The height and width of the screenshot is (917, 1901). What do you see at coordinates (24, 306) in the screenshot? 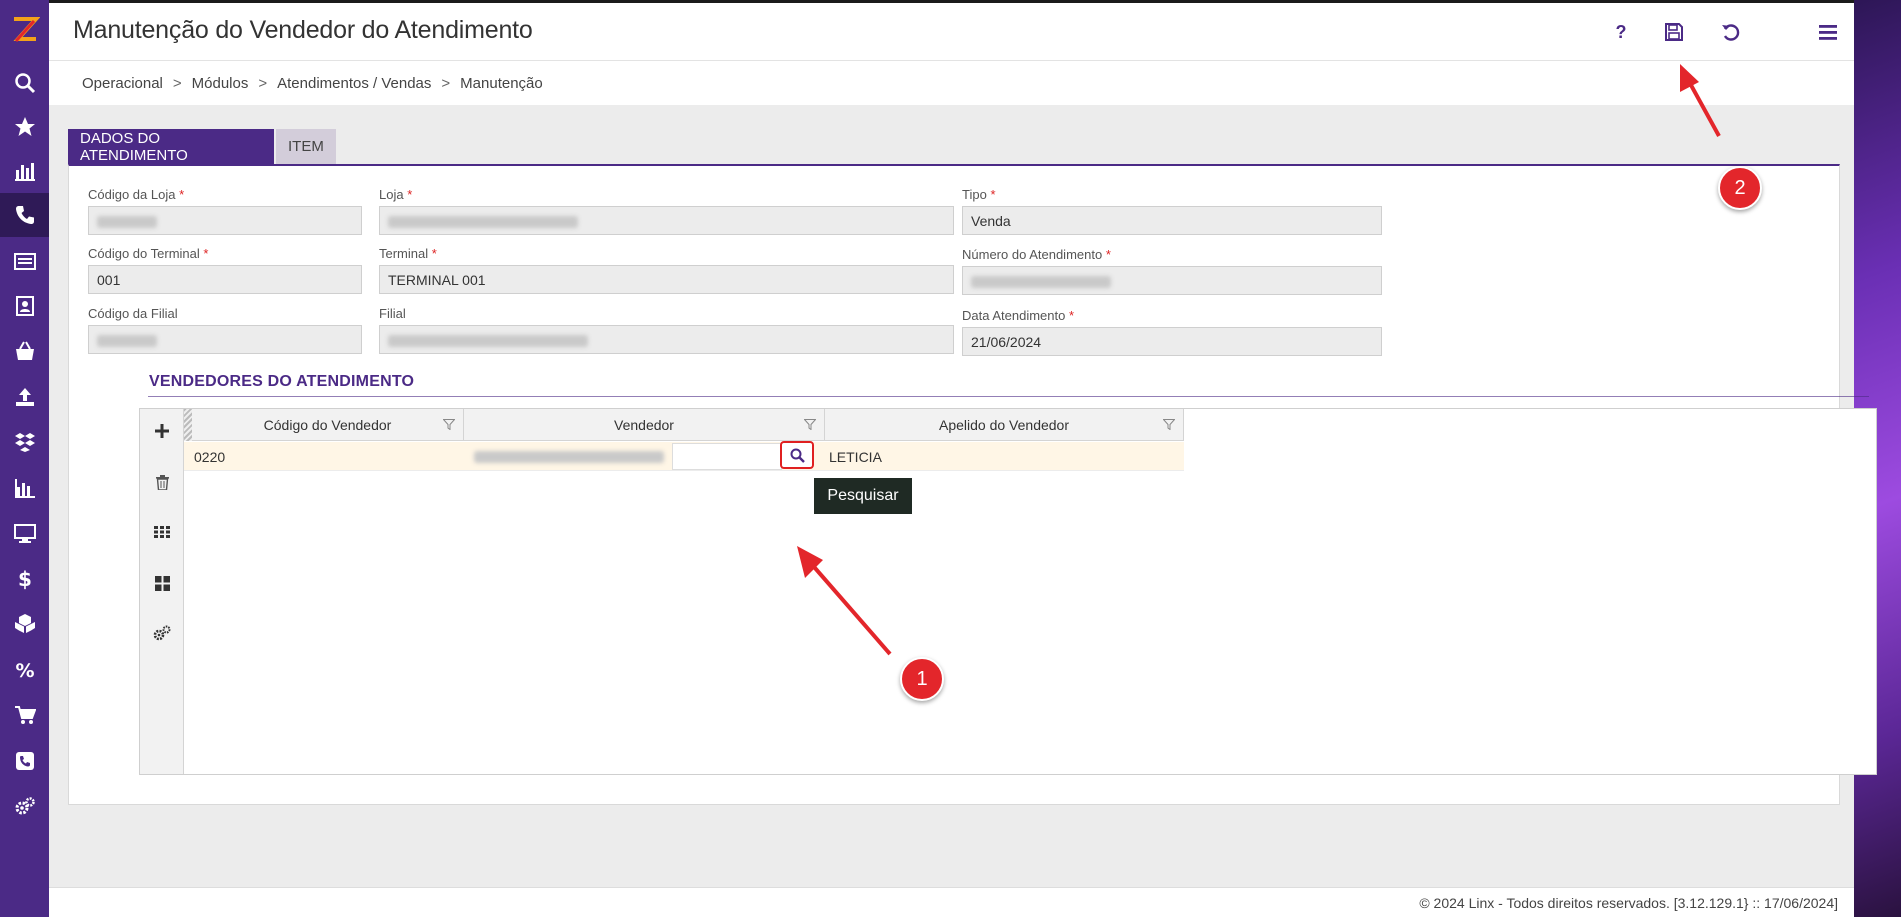
I see `contact-icon` at bounding box center [24, 306].